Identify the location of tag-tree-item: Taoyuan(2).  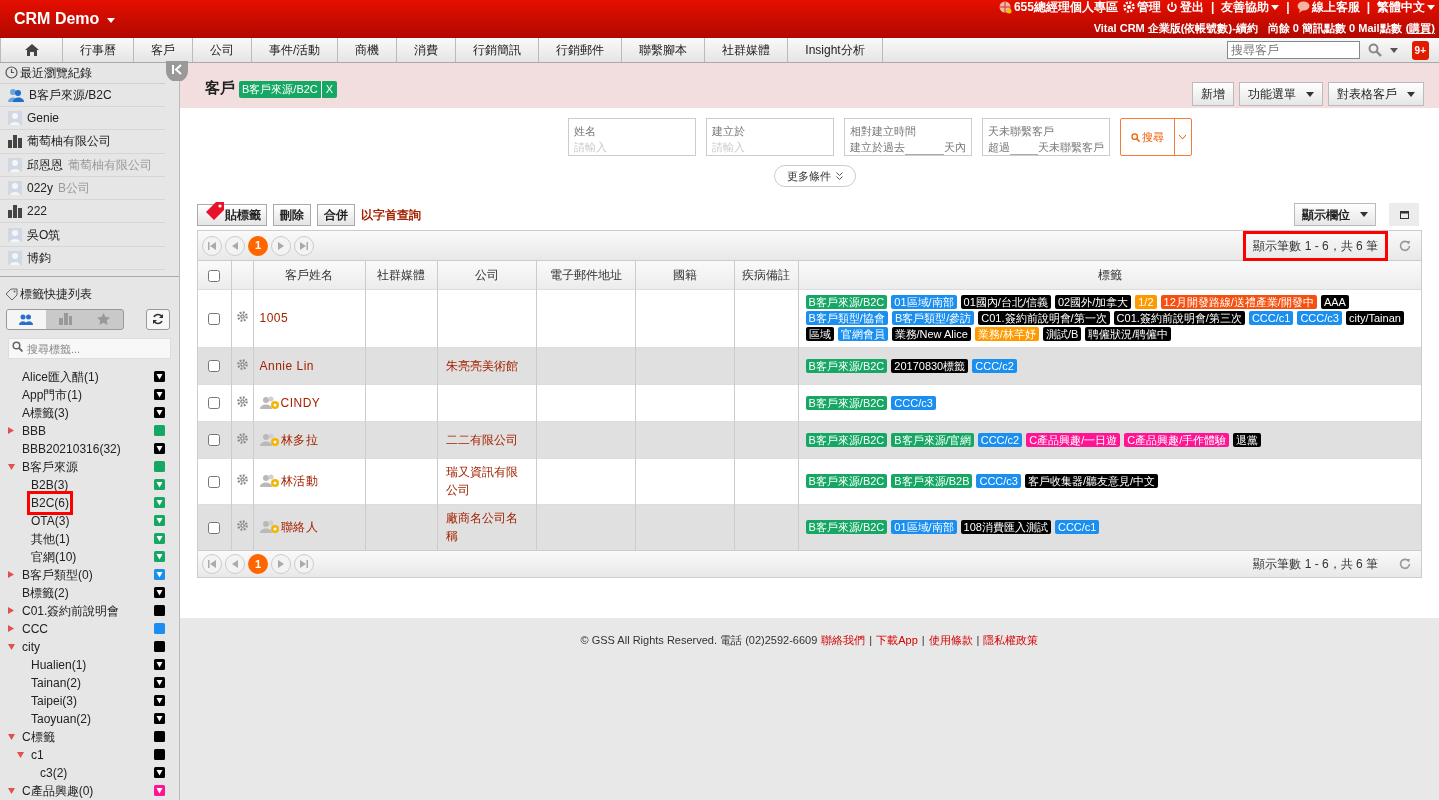
(61, 718).